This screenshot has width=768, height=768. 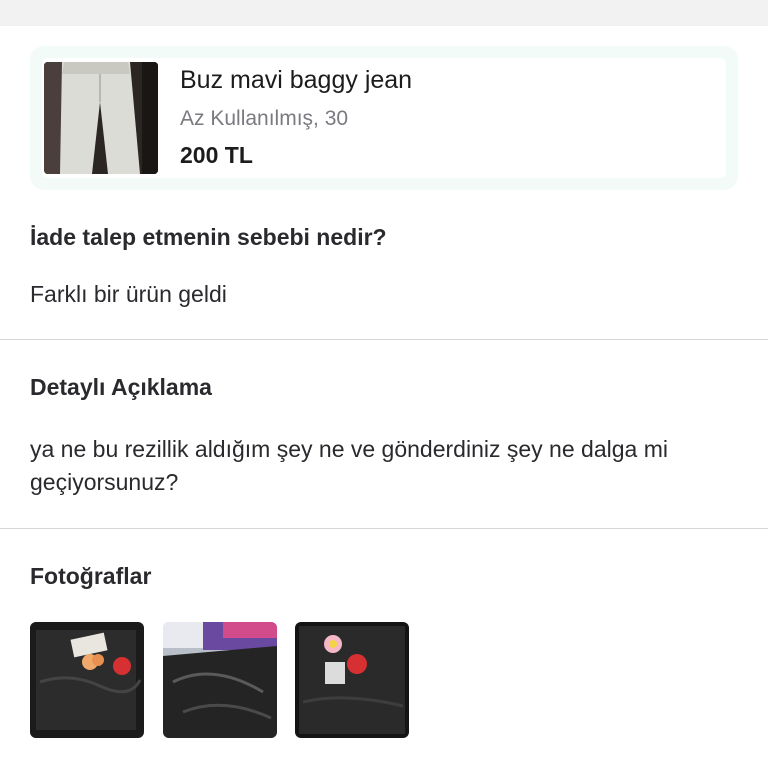 What do you see at coordinates (121, 387) in the screenshot?
I see `detailed-description-label: Detaylı Açıklama` at bounding box center [121, 387].